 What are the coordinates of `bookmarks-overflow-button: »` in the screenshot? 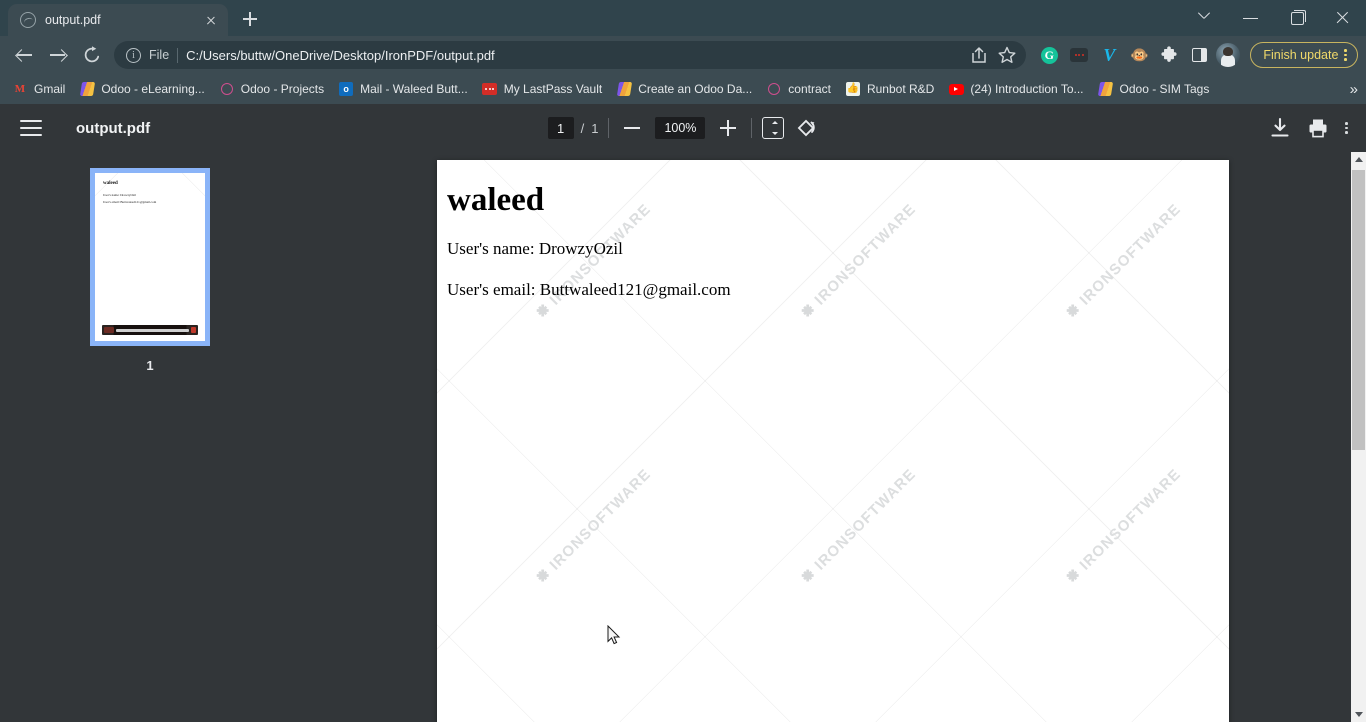 It's located at (1354, 89).